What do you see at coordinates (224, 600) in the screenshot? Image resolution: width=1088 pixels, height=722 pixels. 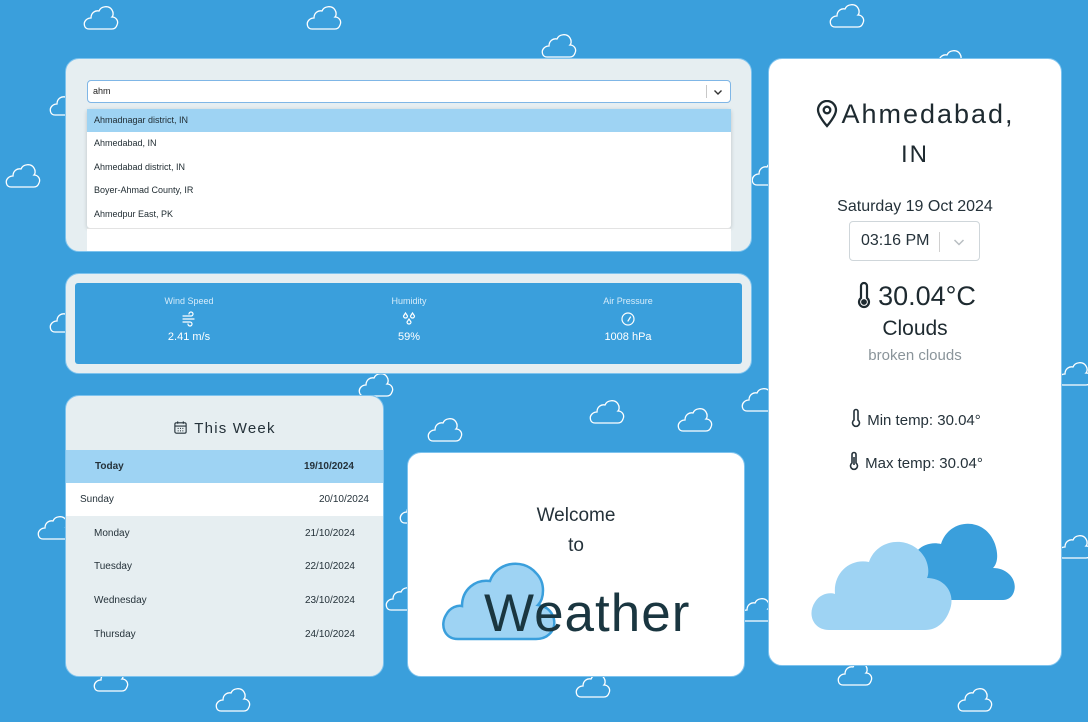 I see `week-day-row-wednesday: Wednesday 23/10/2024` at bounding box center [224, 600].